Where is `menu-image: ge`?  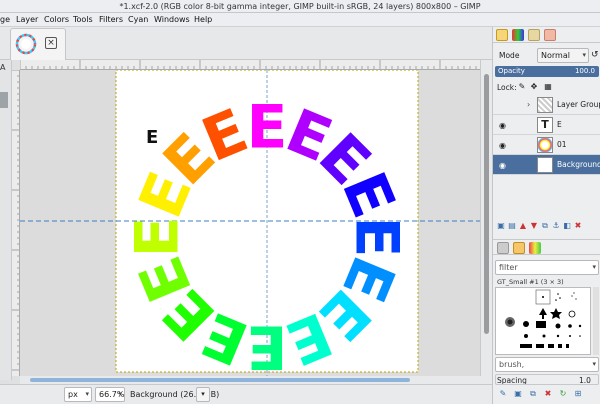 menu-image: ge is located at coordinates (5, 20).